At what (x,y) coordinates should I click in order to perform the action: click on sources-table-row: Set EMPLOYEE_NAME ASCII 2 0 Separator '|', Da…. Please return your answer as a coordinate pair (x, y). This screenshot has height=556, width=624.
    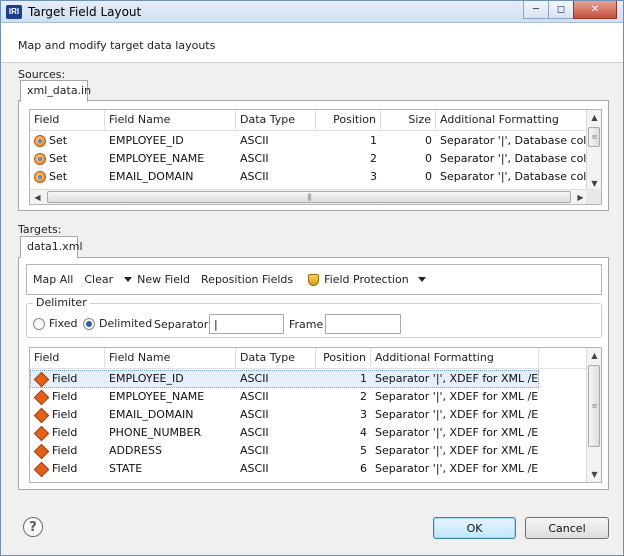
    Looking at the image, I should click on (309, 159).